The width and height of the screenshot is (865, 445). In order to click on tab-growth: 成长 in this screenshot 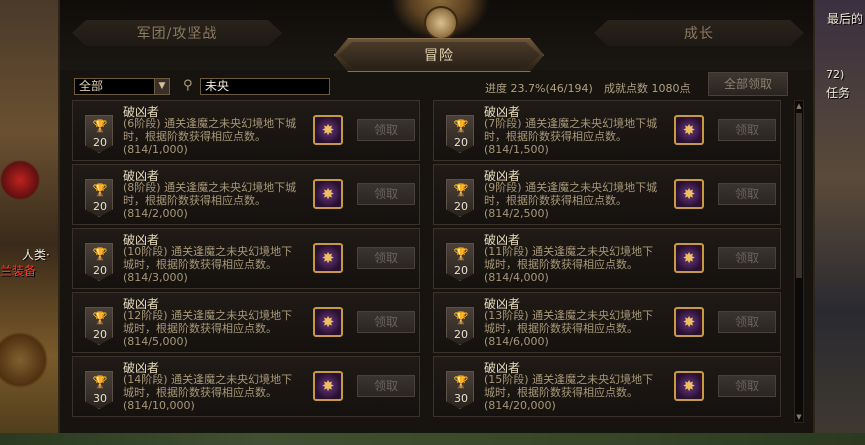, I will do `click(699, 33)`.